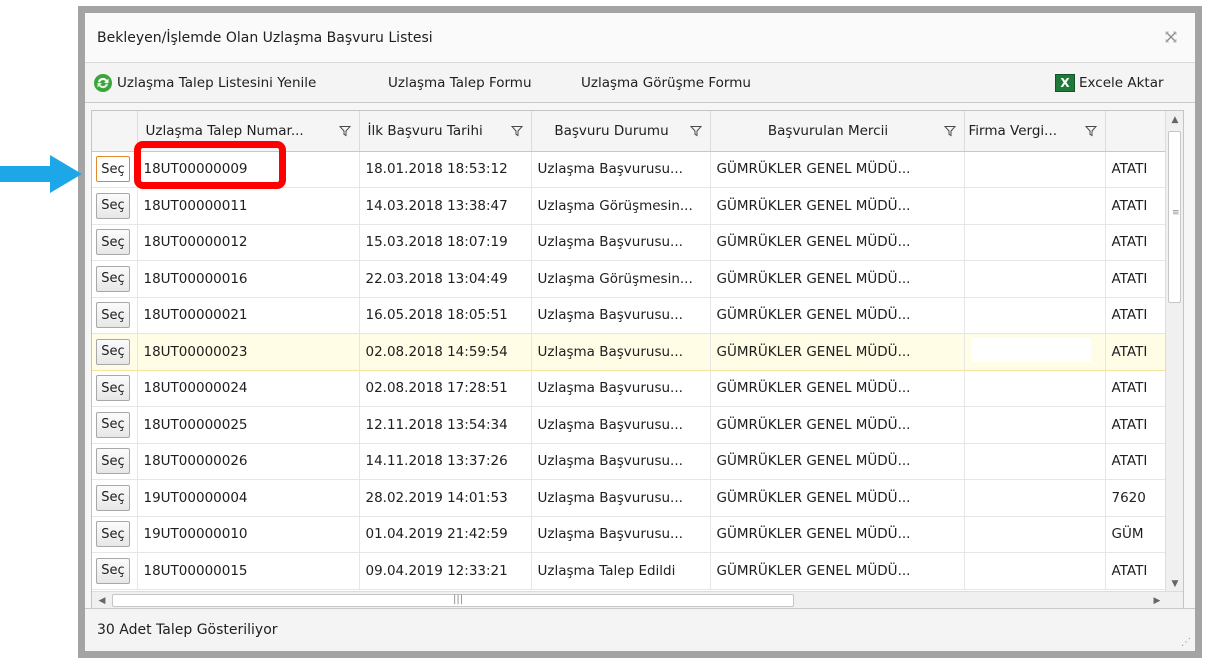 Image resolution: width=1206 pixels, height=661 pixels. I want to click on refresh-list-button: Uzlaşma Talep Listesini Yenile, so click(204, 83).